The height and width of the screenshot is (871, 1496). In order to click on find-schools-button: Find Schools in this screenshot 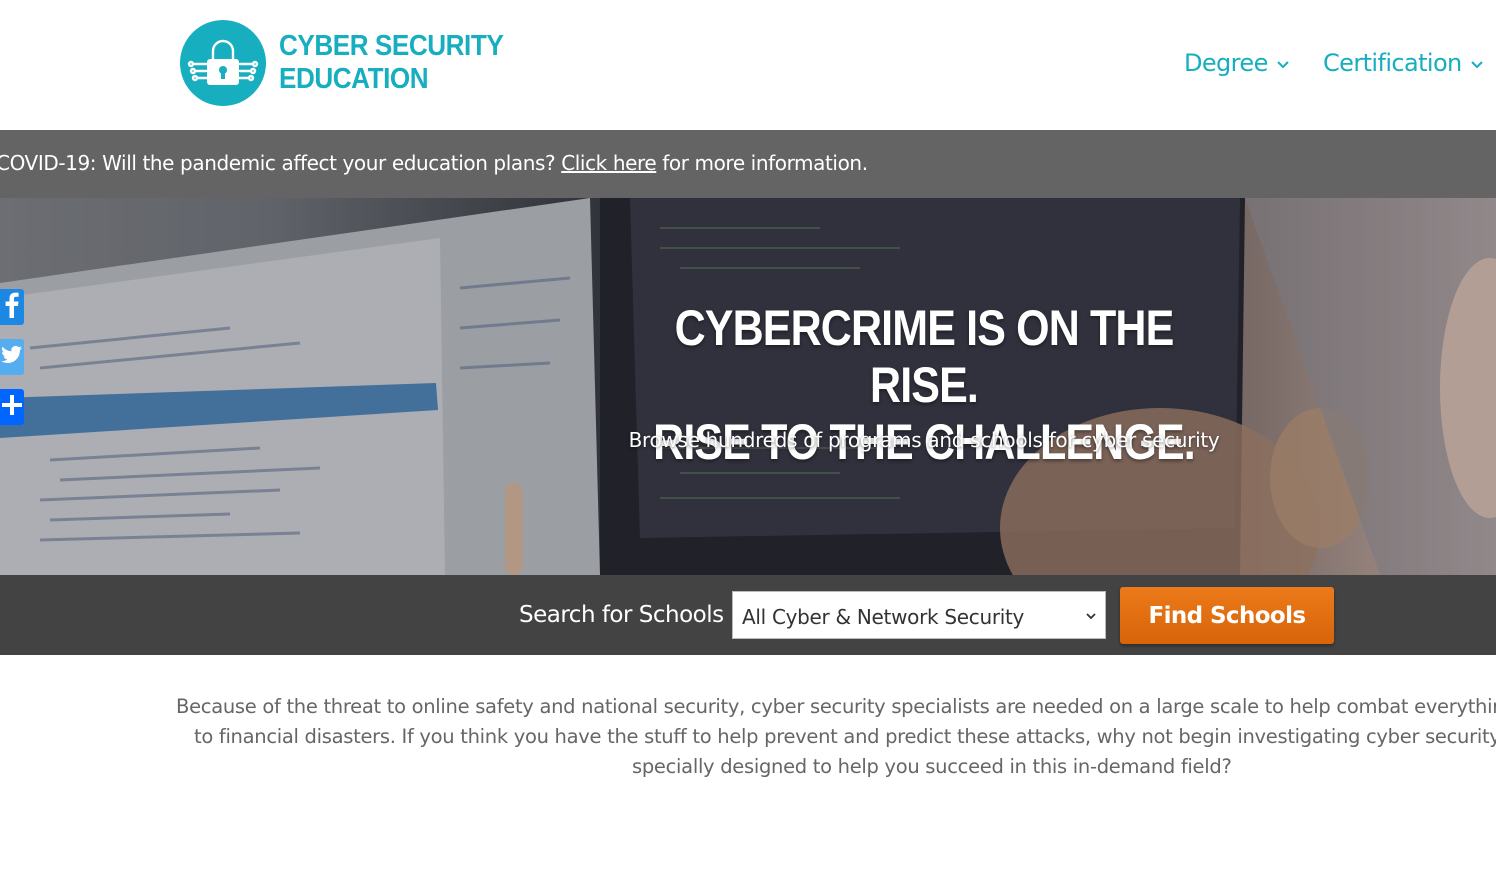, I will do `click(1227, 615)`.